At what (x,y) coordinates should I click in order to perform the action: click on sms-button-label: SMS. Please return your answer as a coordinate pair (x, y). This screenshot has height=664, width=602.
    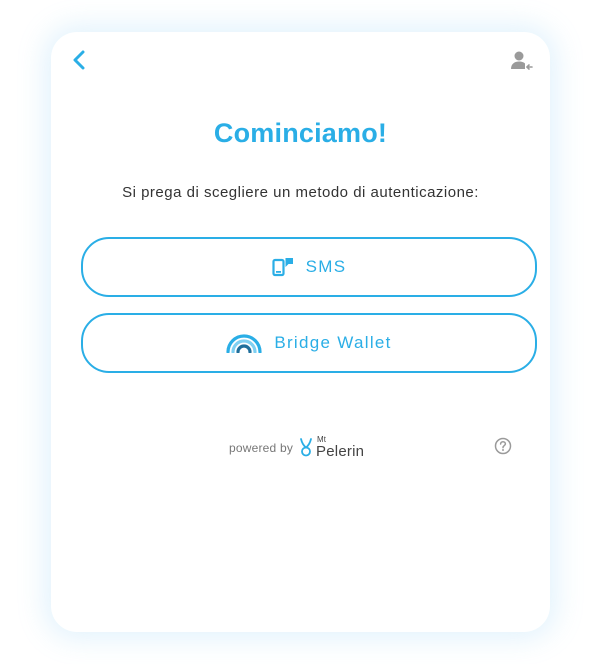
    Looking at the image, I should click on (326, 266).